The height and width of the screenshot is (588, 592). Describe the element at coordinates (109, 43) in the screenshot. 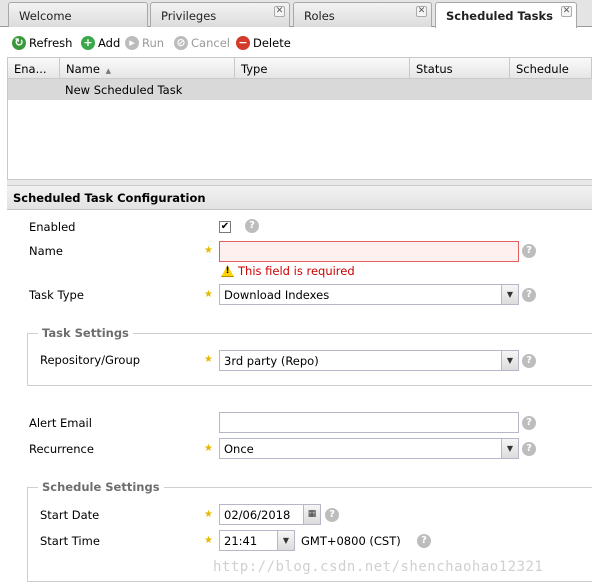

I see `add-label: Add` at that location.